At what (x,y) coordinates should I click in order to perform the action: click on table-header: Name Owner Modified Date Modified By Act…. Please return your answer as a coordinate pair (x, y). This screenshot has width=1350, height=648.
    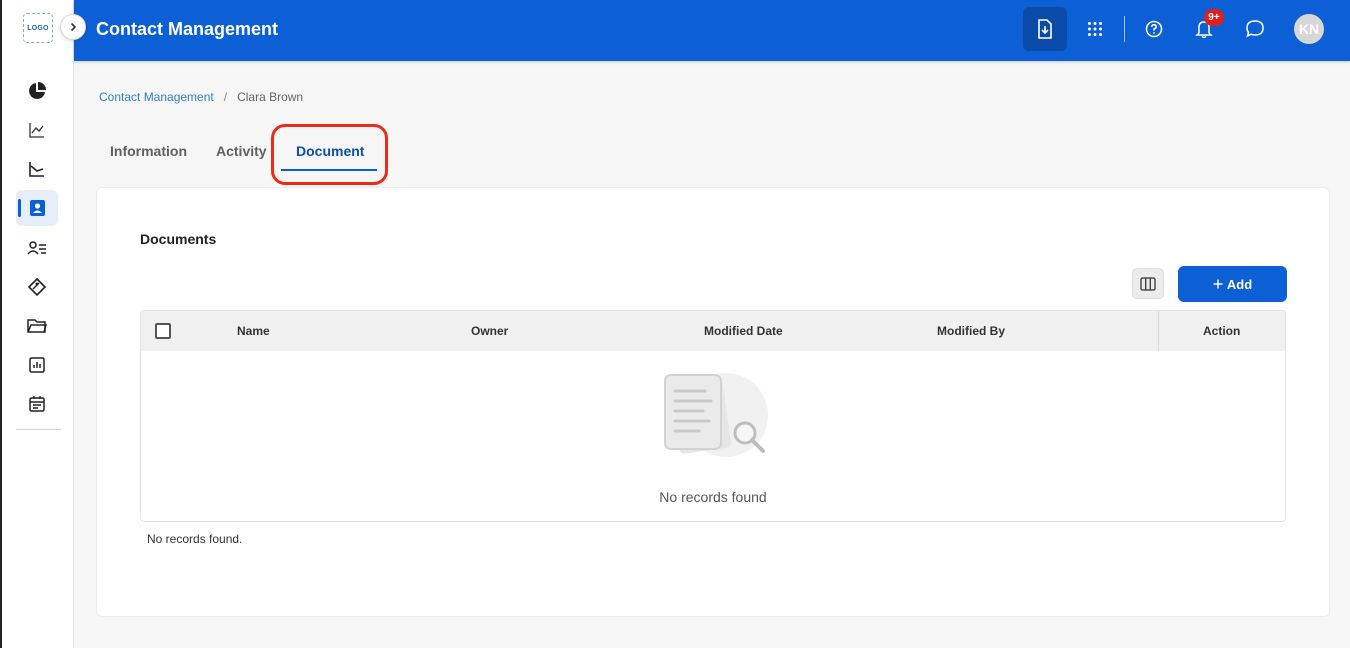
    Looking at the image, I should click on (713, 331).